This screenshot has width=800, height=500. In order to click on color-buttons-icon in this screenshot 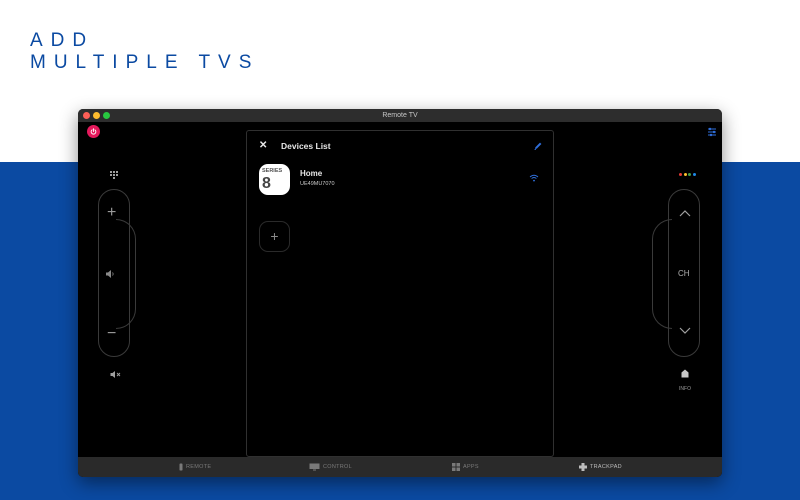, I will do `click(687, 174)`.